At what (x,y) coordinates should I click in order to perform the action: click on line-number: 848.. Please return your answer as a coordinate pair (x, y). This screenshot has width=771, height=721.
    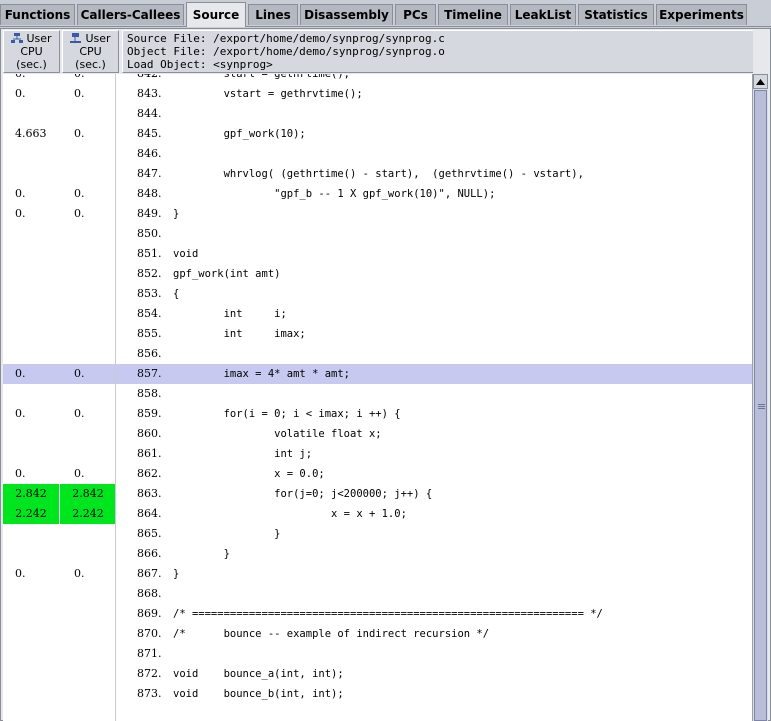
    Looking at the image, I should click on (149, 193).